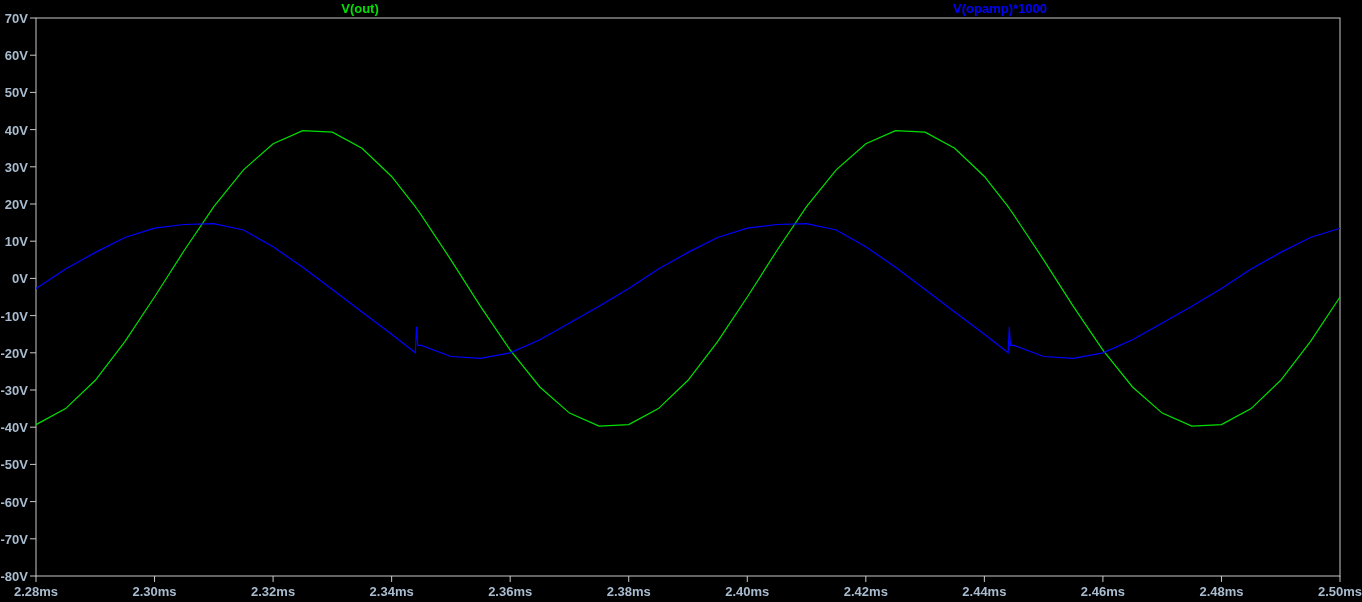 Image resolution: width=1362 pixels, height=602 pixels. I want to click on y-tick-label: -80V, so click(14, 576).